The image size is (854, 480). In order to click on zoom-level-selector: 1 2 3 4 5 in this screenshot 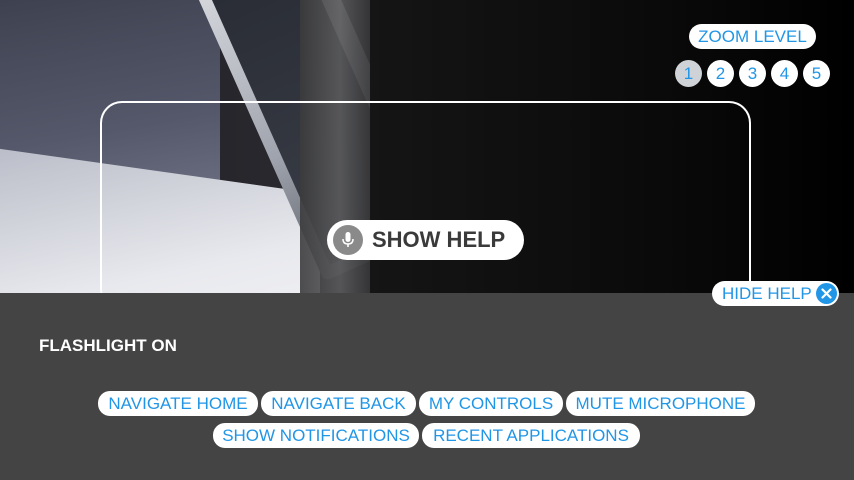, I will do `click(753, 74)`.